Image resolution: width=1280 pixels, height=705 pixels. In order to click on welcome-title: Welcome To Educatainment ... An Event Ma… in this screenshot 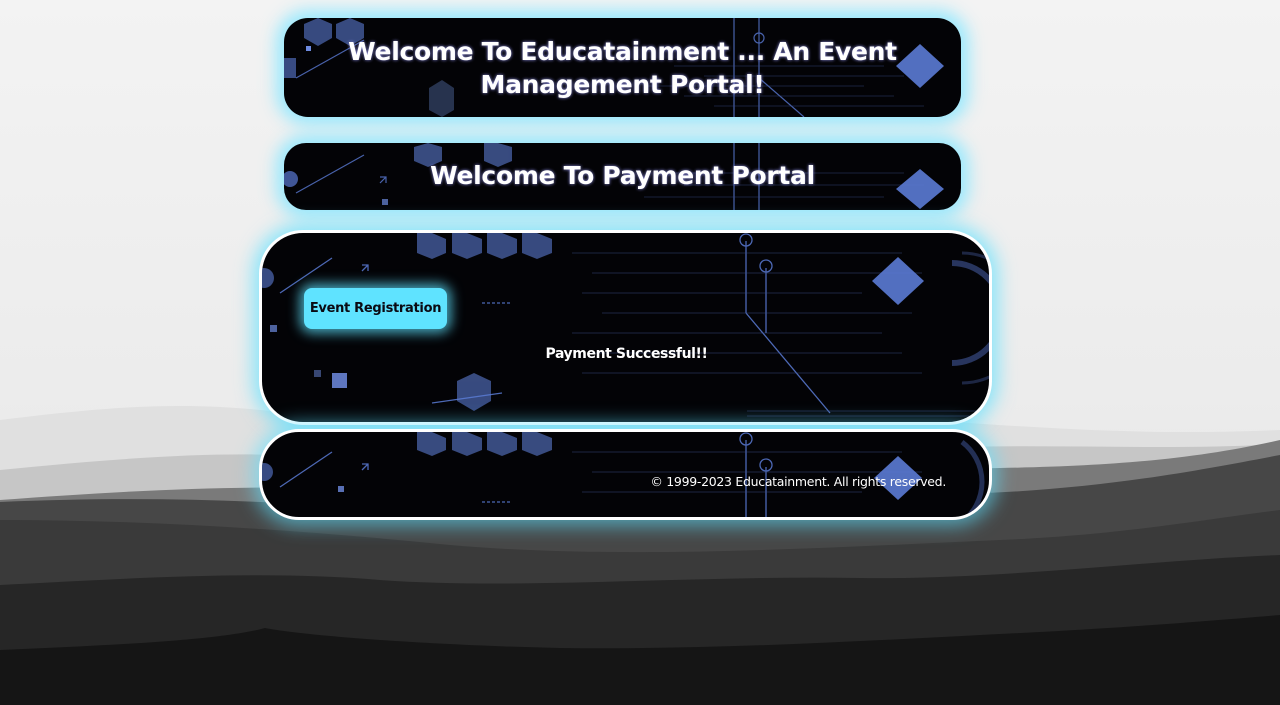, I will do `click(622, 68)`.